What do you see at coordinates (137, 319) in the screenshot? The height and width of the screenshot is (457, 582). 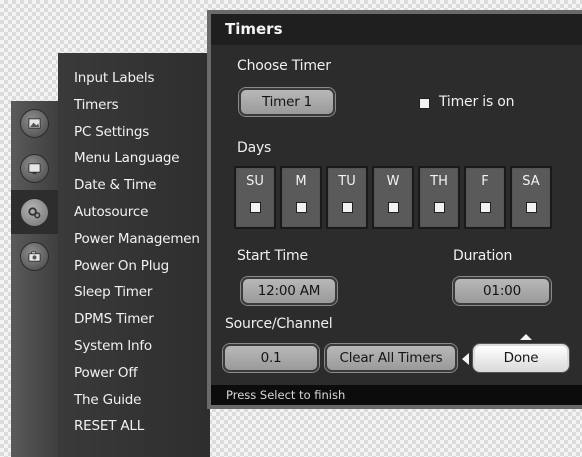 I see `menu-item-dpms-timer: DPMS Timer` at bounding box center [137, 319].